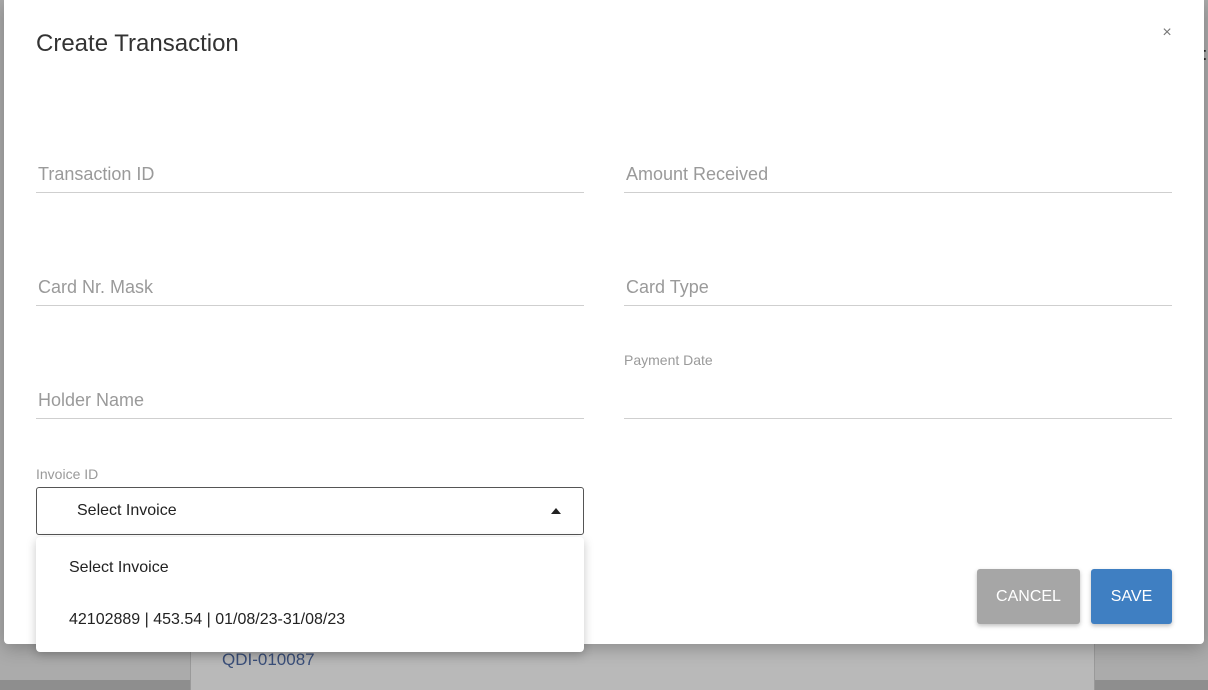  What do you see at coordinates (207, 619) in the screenshot?
I see `invoice-option-label: 42102889 | 453.54 | 01/08/23-31/08/23` at bounding box center [207, 619].